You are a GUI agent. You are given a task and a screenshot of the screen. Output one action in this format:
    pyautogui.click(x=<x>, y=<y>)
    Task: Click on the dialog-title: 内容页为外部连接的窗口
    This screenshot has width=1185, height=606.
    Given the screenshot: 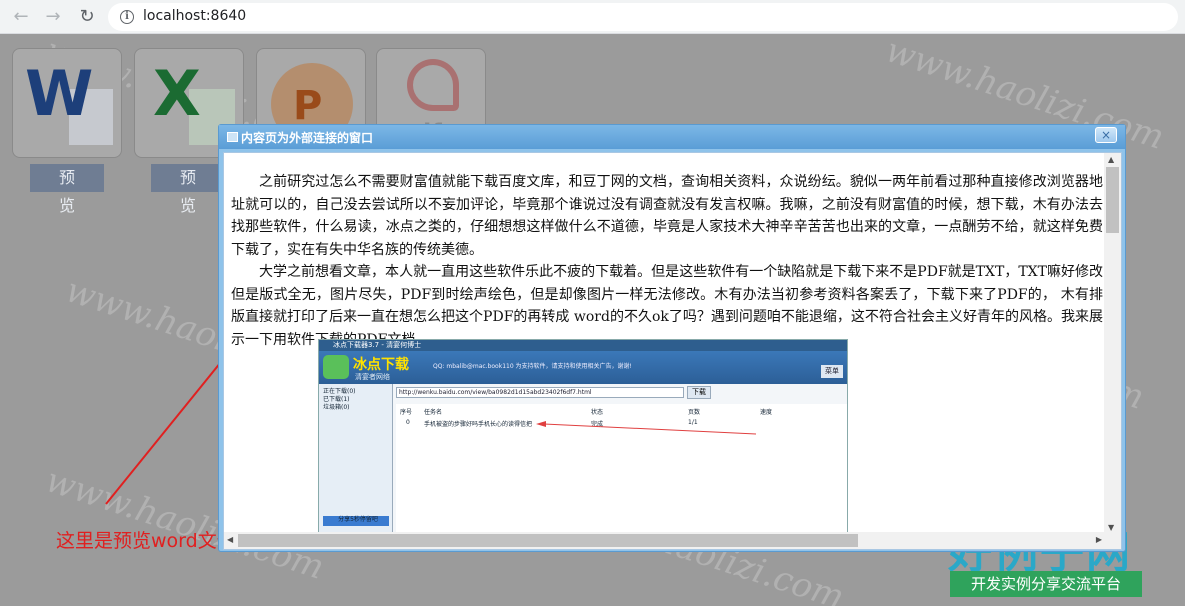 What is the action you would take?
    pyautogui.click(x=307, y=138)
    